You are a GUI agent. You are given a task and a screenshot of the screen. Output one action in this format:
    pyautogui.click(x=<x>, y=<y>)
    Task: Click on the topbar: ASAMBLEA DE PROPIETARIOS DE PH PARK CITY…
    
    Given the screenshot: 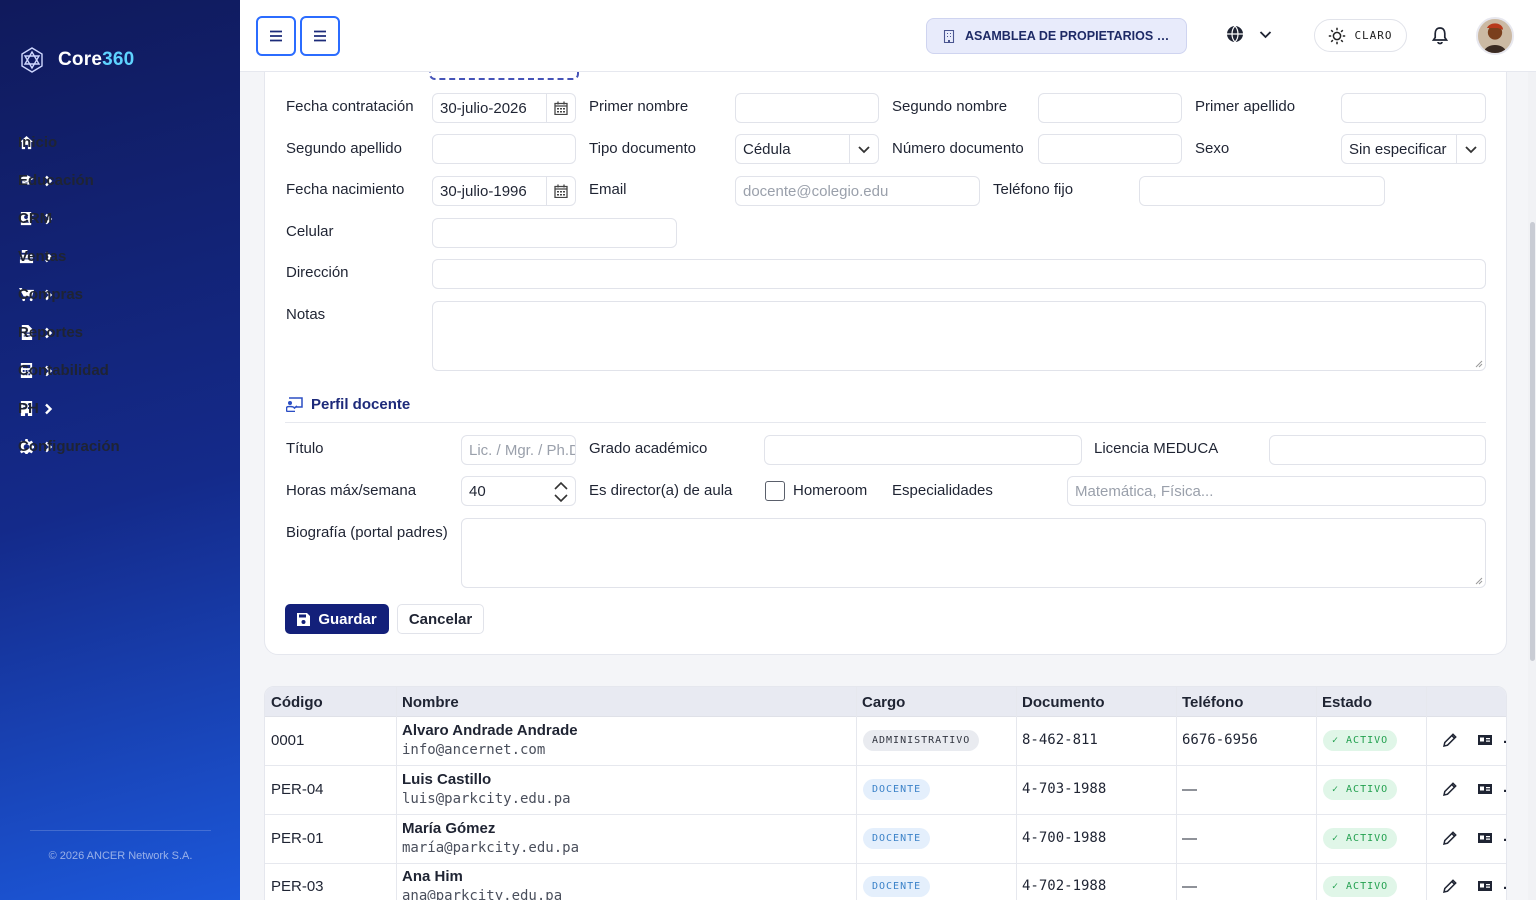 What is the action you would take?
    pyautogui.click(x=888, y=36)
    